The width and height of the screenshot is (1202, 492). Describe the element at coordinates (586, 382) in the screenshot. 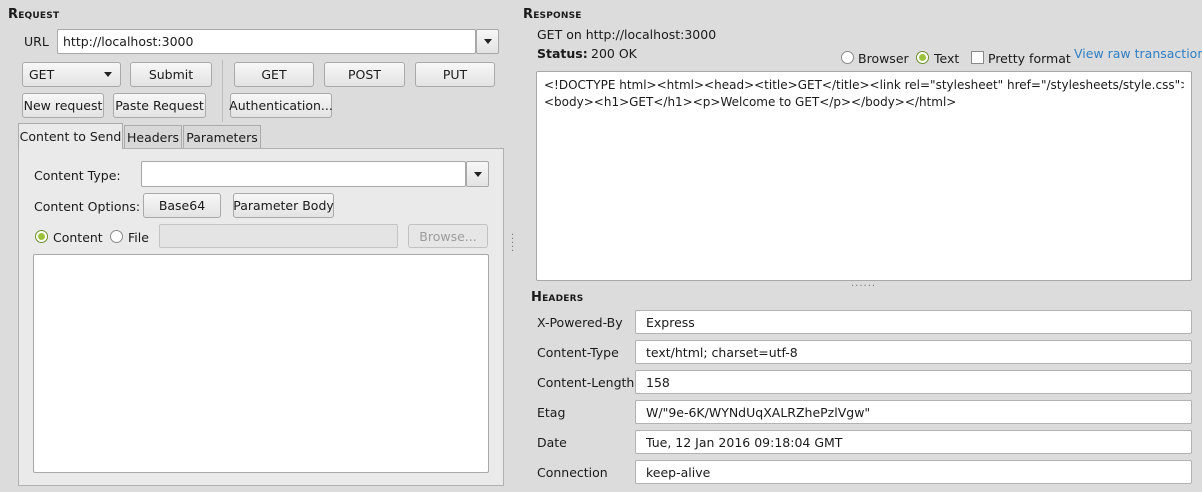

I see `header-name: Content-Length` at that location.